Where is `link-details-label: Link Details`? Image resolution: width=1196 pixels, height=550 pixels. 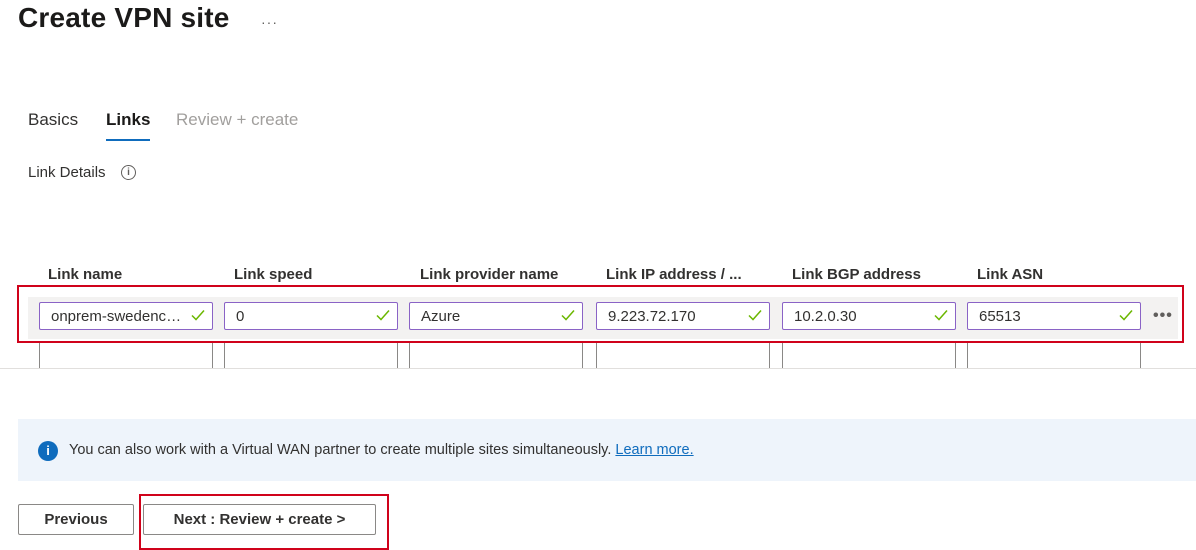
link-details-label: Link Details is located at coordinates (67, 172).